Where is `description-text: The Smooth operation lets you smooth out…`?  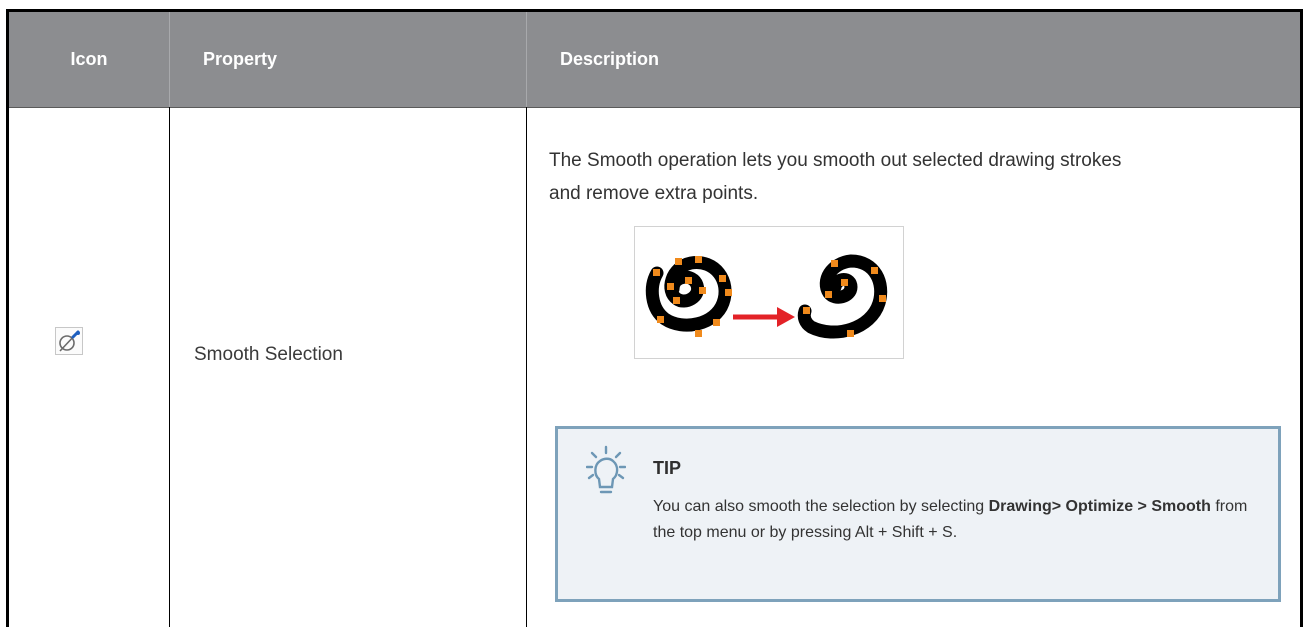
description-text: The Smooth operation lets you smooth out… is located at coordinates (835, 177).